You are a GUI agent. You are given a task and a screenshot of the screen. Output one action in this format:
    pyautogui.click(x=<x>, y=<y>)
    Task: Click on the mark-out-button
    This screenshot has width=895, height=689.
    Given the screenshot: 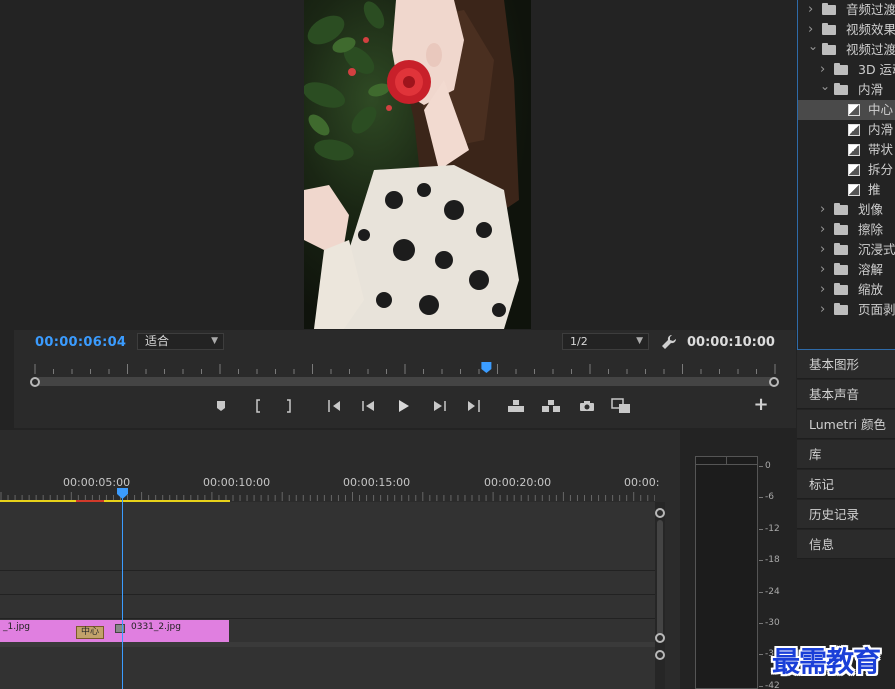 What is the action you would take?
    pyautogui.click(x=289, y=406)
    